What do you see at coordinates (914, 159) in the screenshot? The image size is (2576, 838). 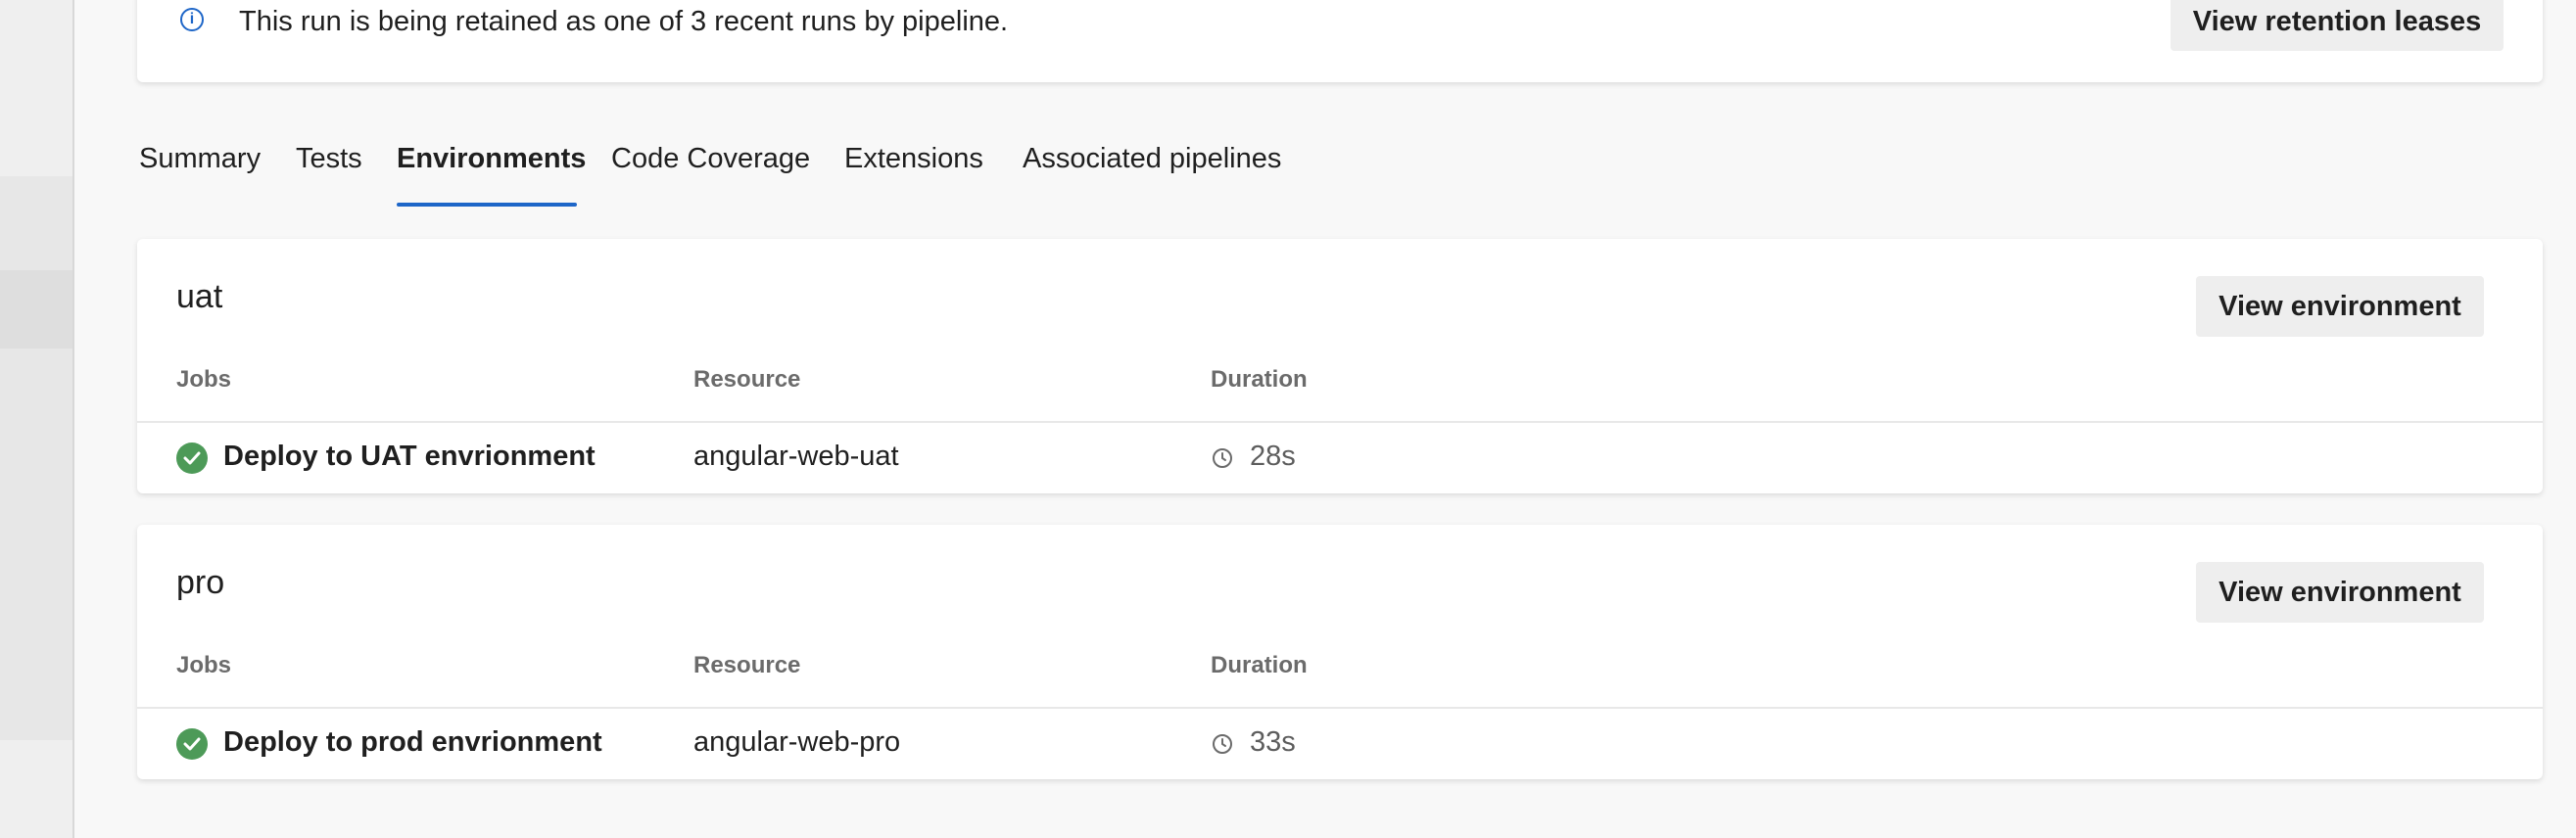 I see `tab-extensions: Extensions` at bounding box center [914, 159].